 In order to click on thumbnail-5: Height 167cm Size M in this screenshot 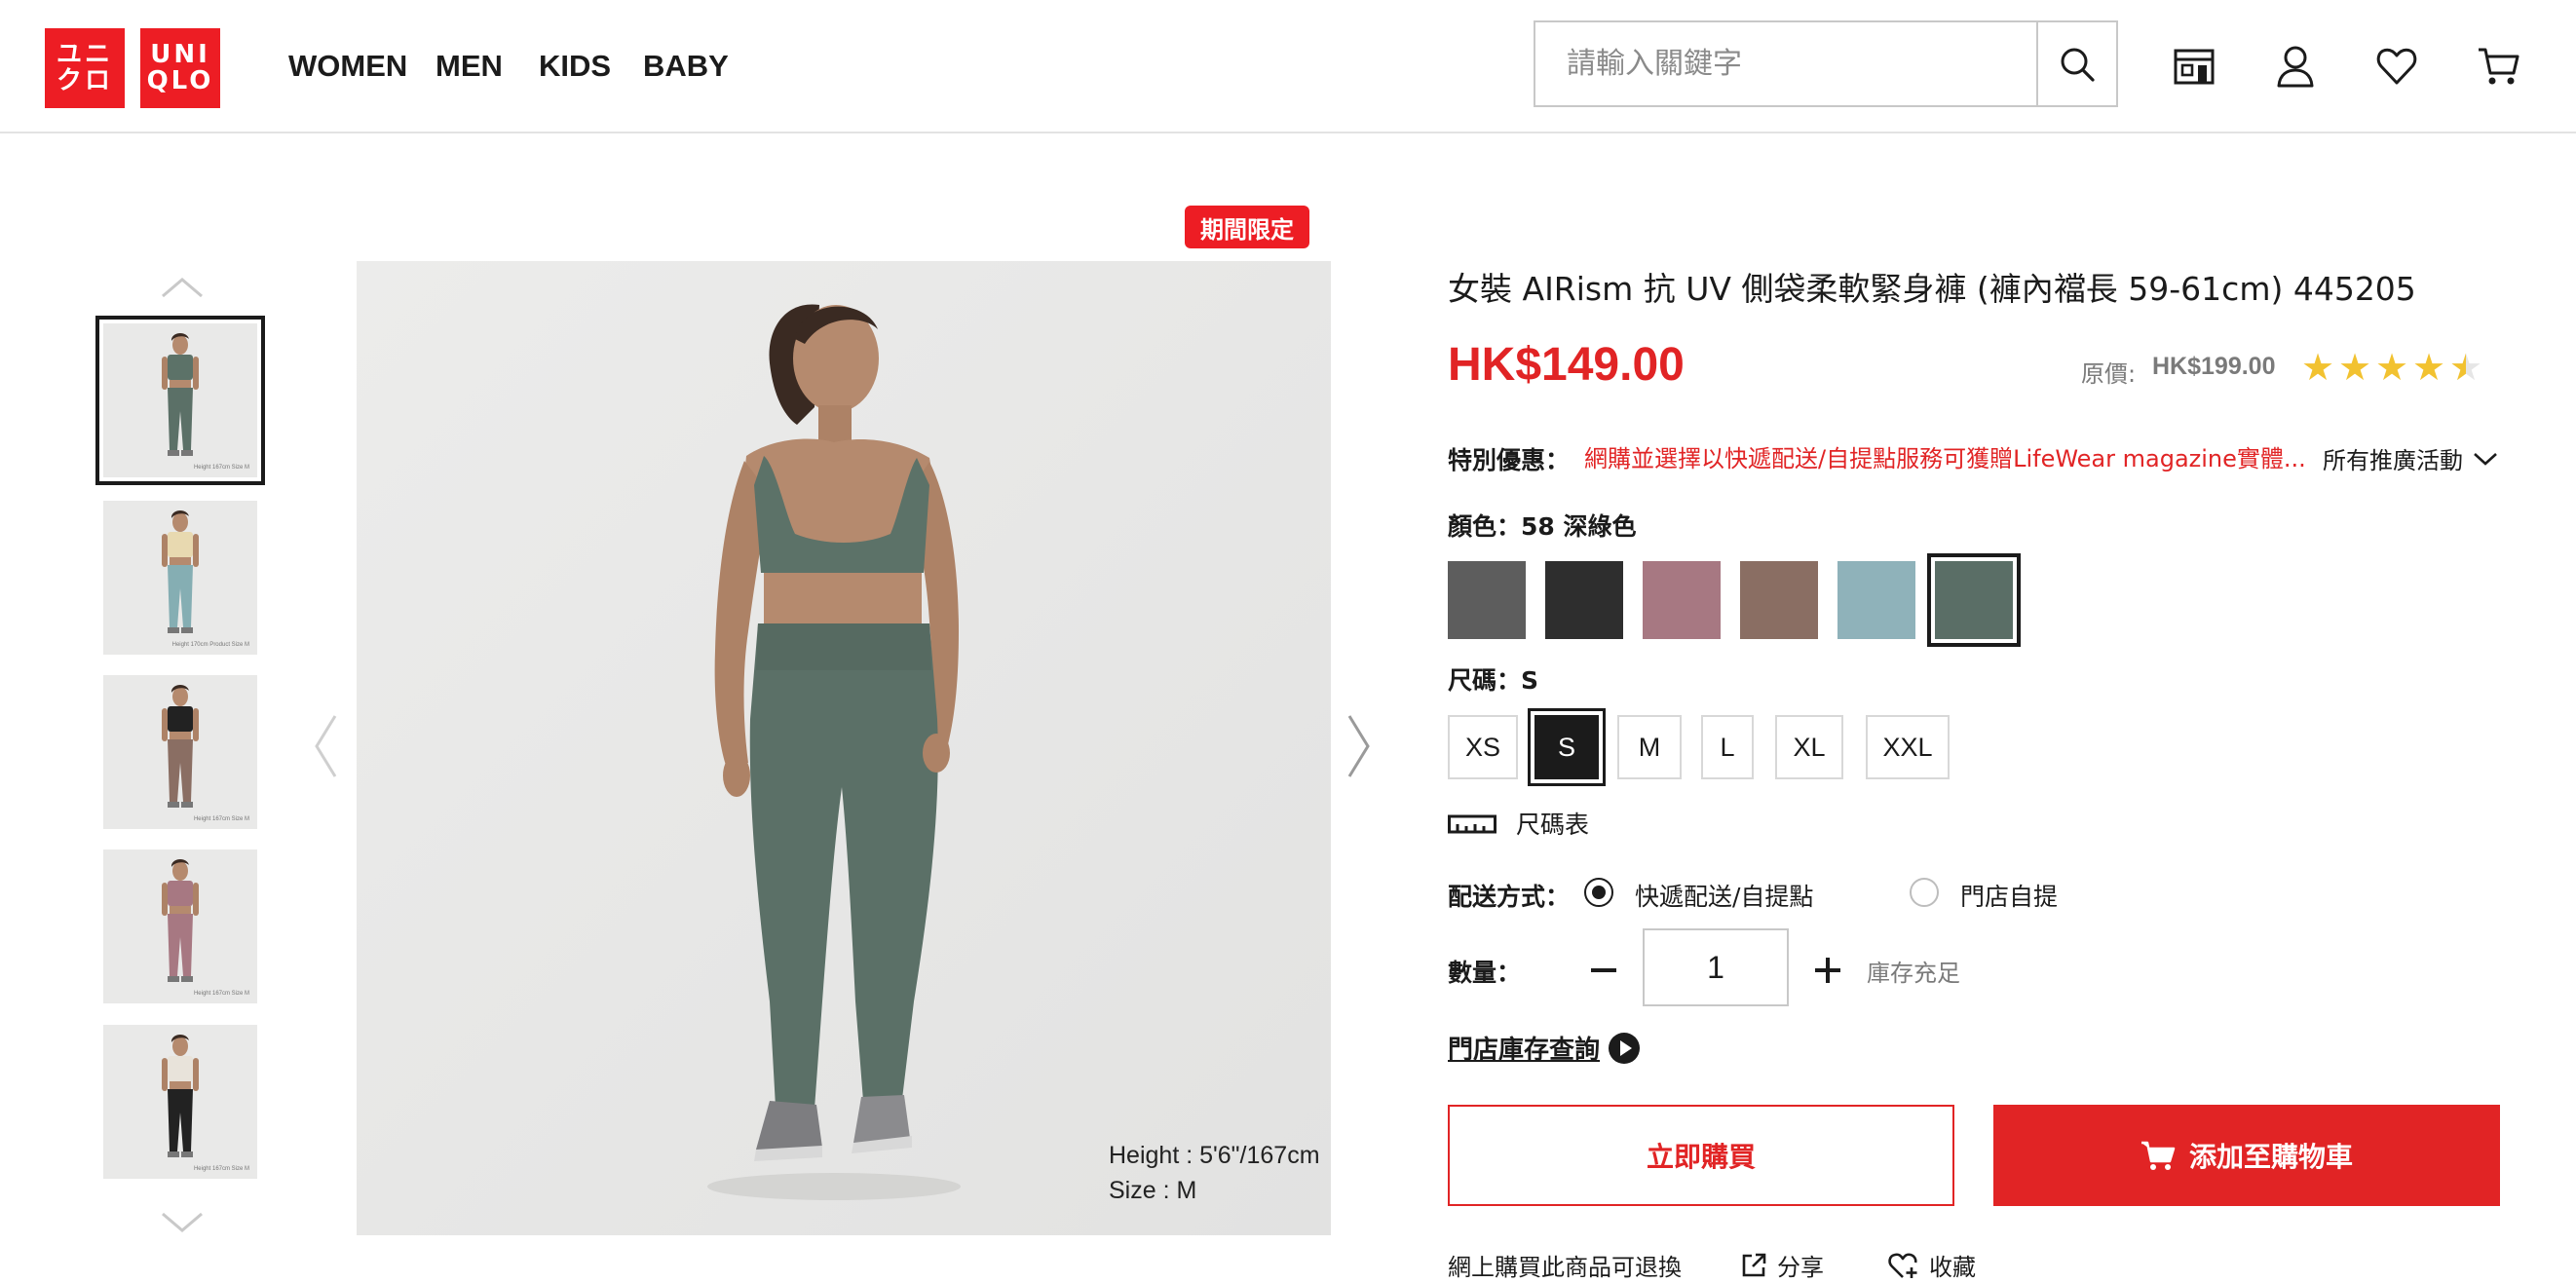, I will do `click(180, 1102)`.